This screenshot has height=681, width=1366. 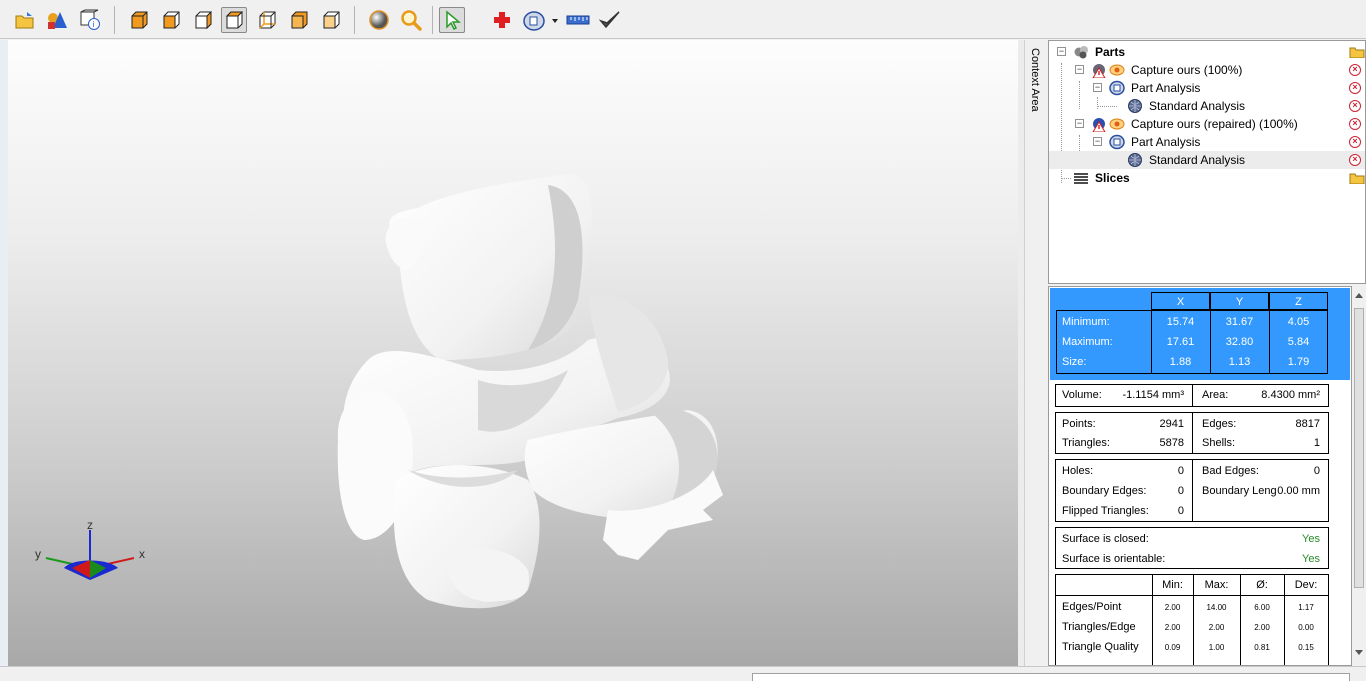 I want to click on bbox-header-x: X, so click(x=1180, y=301).